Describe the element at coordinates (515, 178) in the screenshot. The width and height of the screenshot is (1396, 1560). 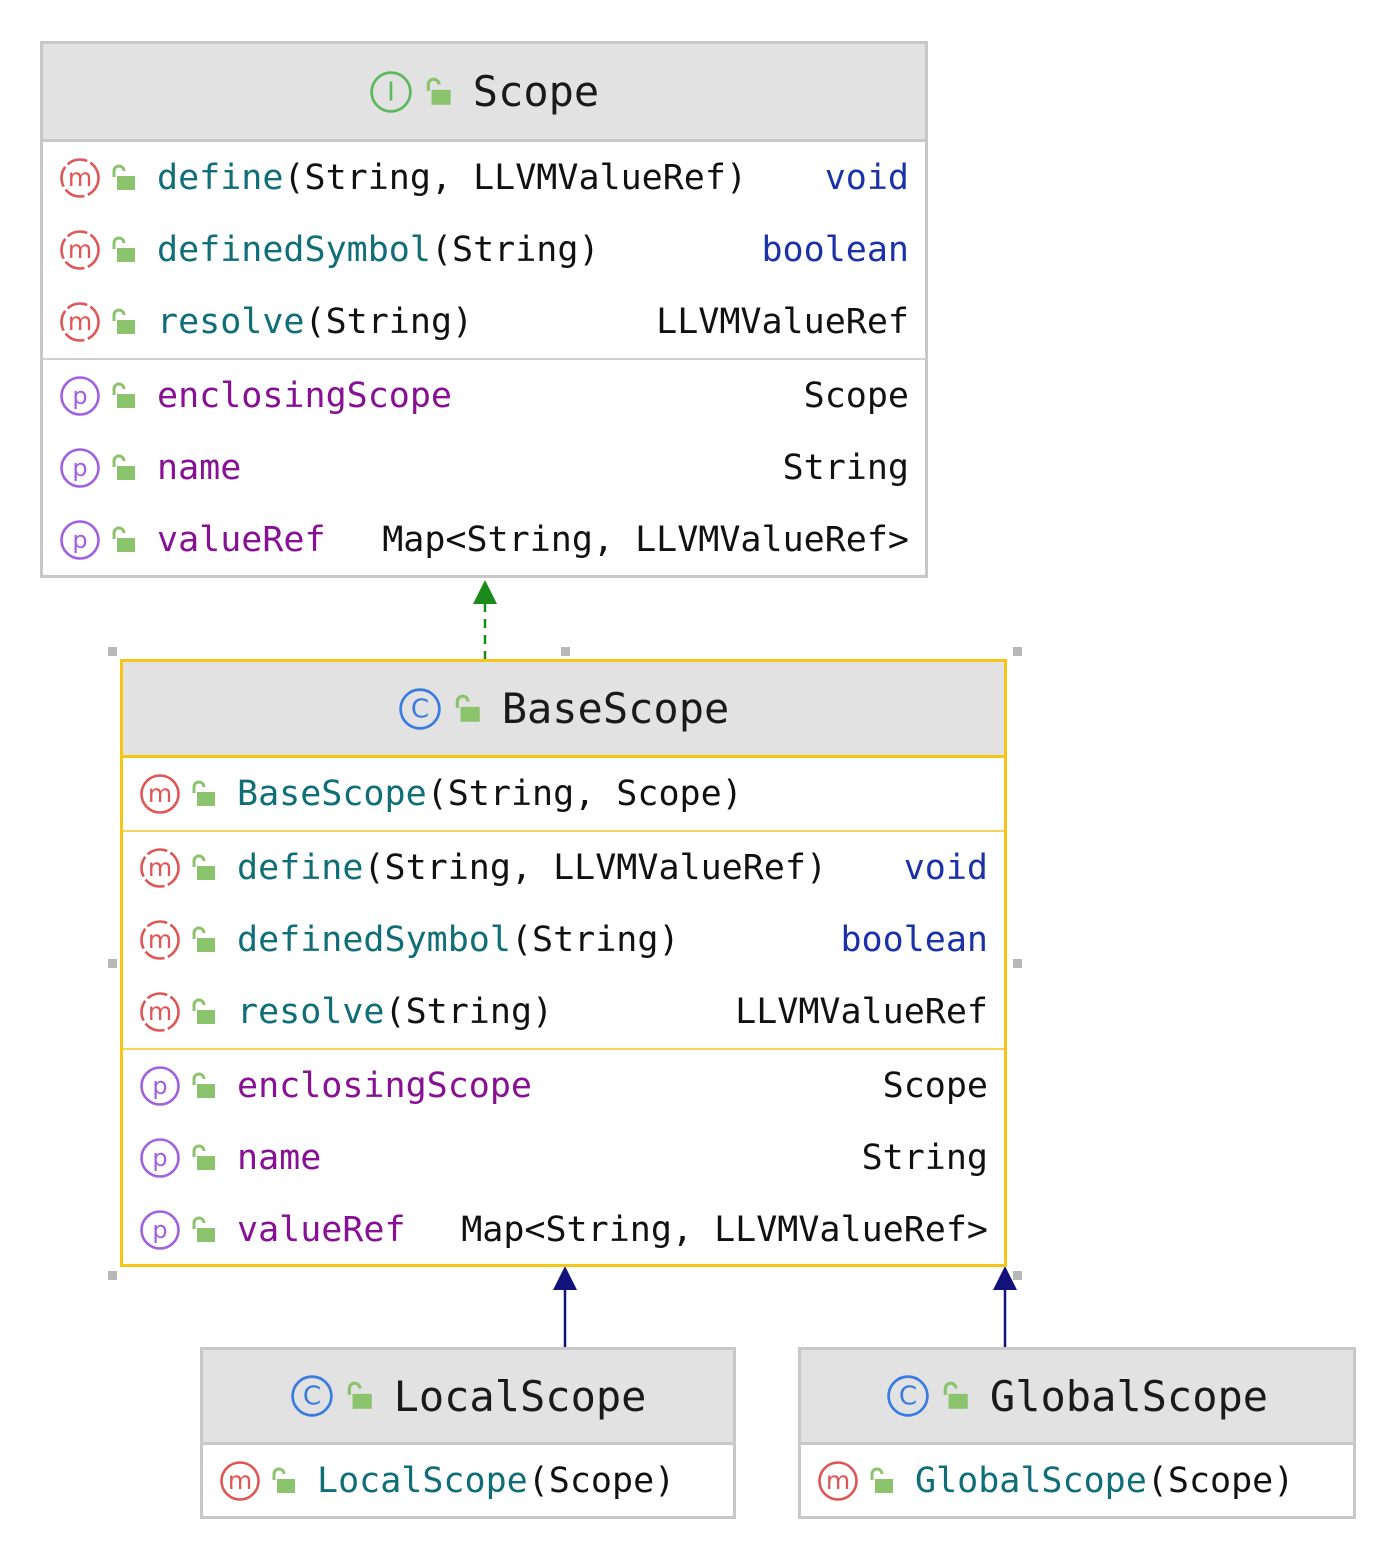
I see `method-params: (String, LLVMValueRef)` at that location.